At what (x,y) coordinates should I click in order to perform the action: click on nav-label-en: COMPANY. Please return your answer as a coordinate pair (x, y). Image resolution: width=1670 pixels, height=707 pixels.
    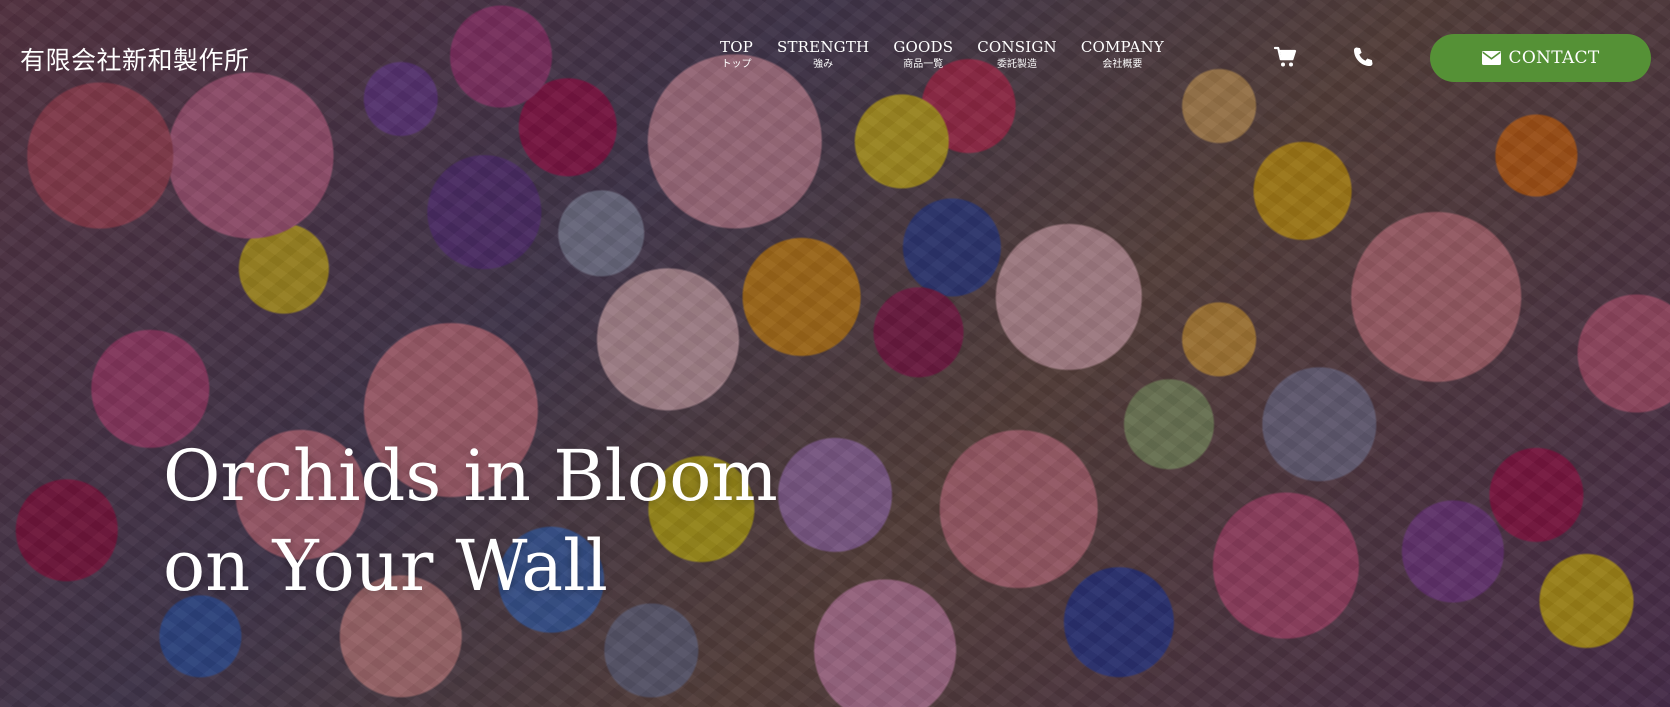
    Looking at the image, I should click on (1122, 47).